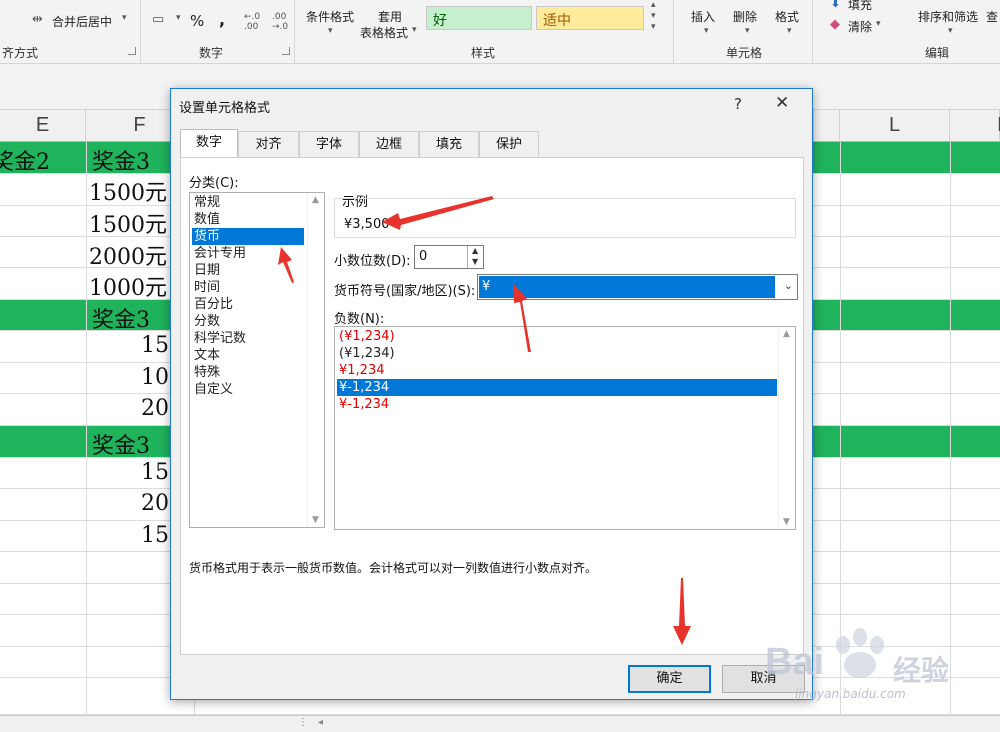  I want to click on cell-f-value: 1000元, so click(128, 286).